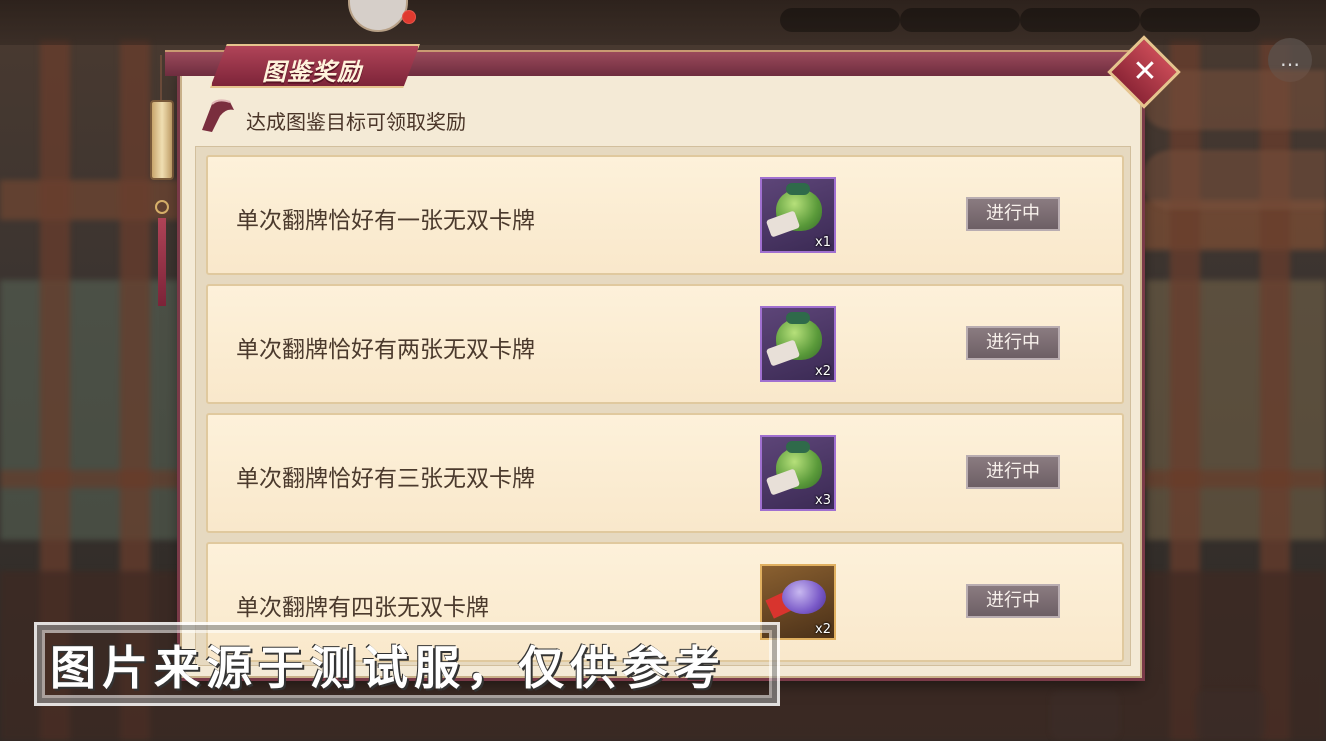 This screenshot has width=1326, height=741. Describe the element at coordinates (798, 215) in the screenshot. I see `reward-item: x1` at that location.